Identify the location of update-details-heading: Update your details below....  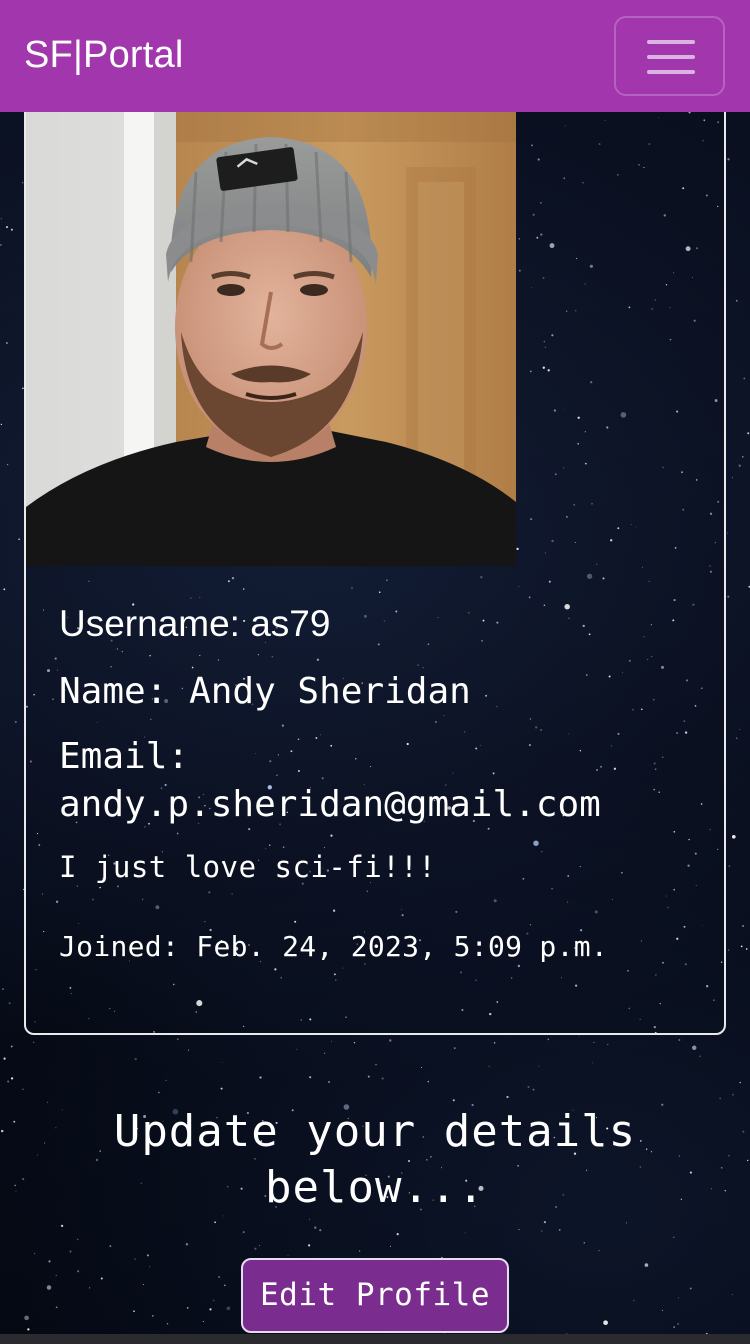
(375, 1160).